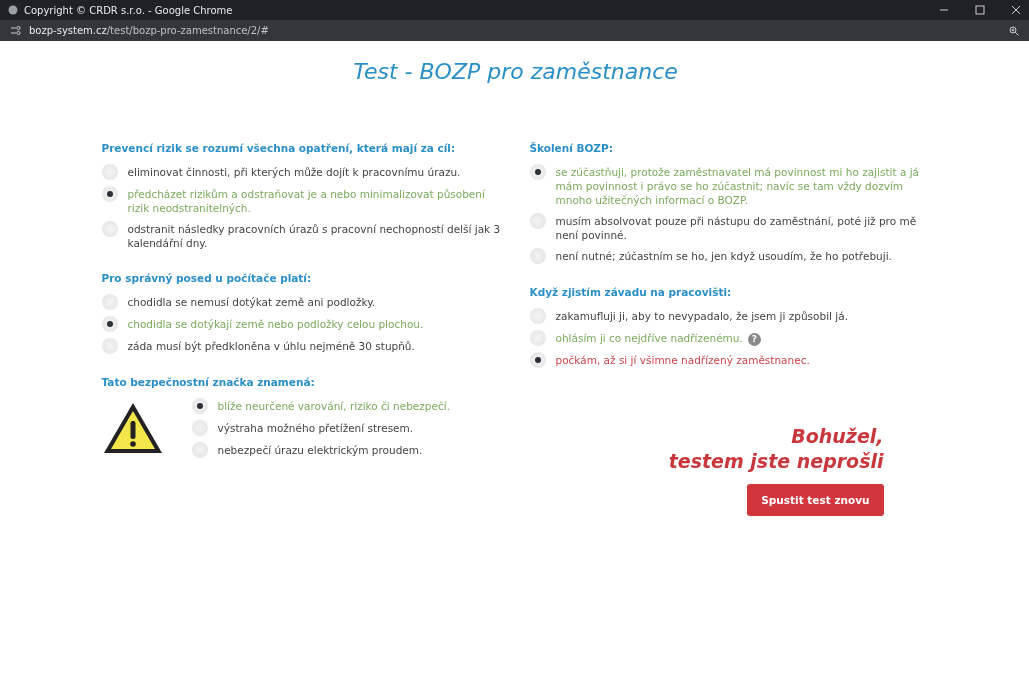 The image size is (1029, 700). What do you see at coordinates (315, 428) in the screenshot?
I see `answer-text: výstraha možného přetížení stresem.` at bounding box center [315, 428].